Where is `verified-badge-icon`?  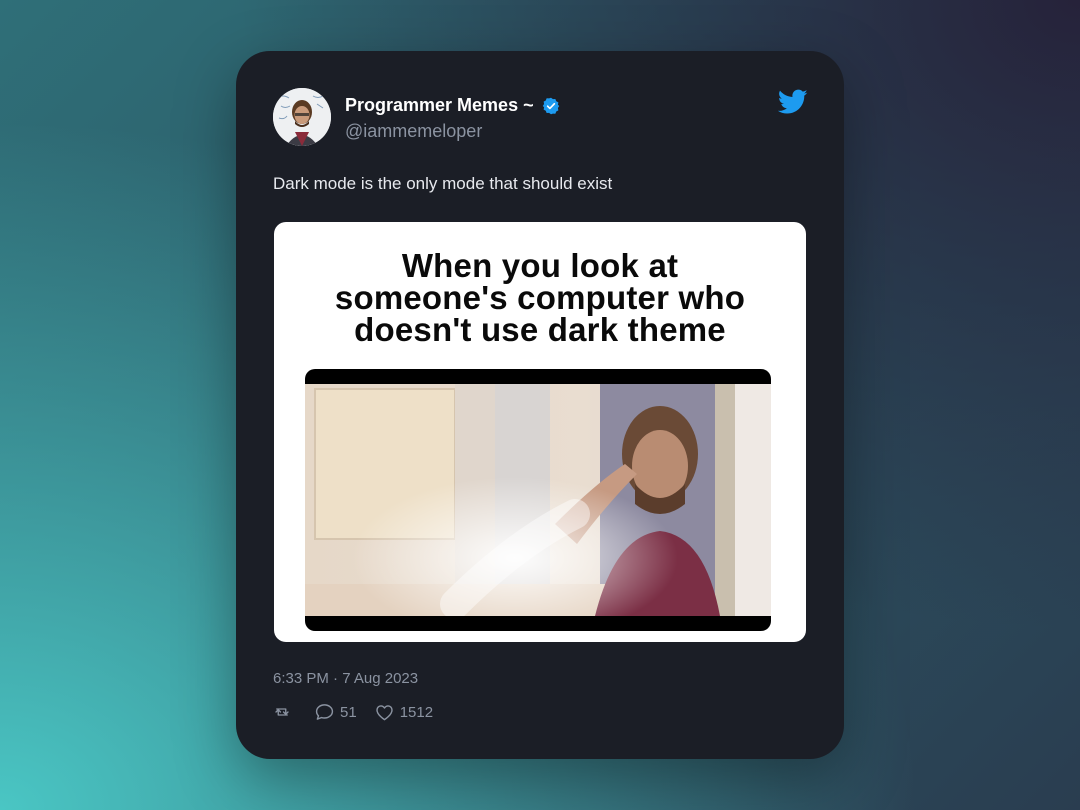
verified-badge-icon is located at coordinates (550, 105).